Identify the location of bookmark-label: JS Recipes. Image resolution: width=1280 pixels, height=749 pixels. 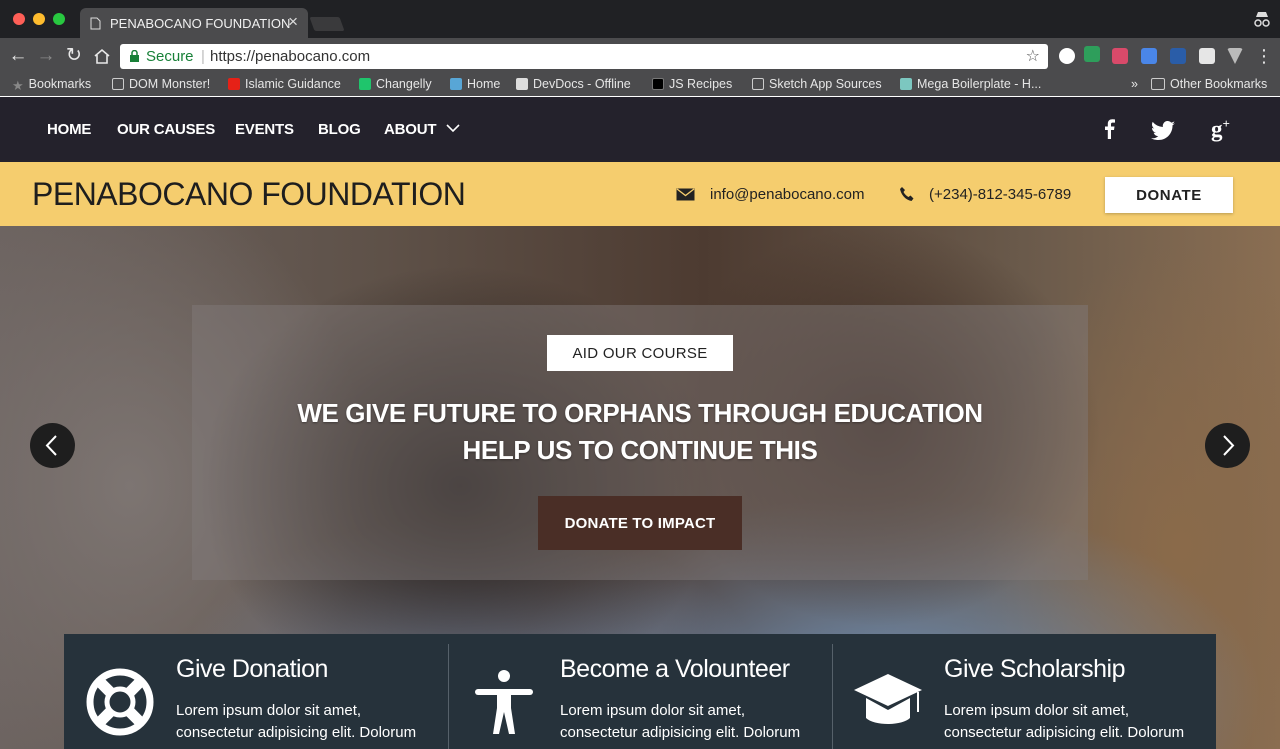
(701, 84).